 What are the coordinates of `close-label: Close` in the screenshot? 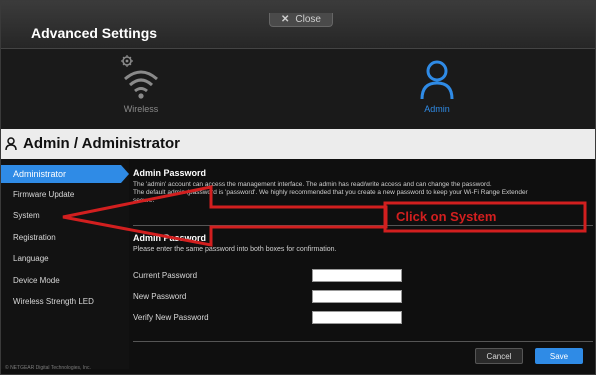 It's located at (308, 19).